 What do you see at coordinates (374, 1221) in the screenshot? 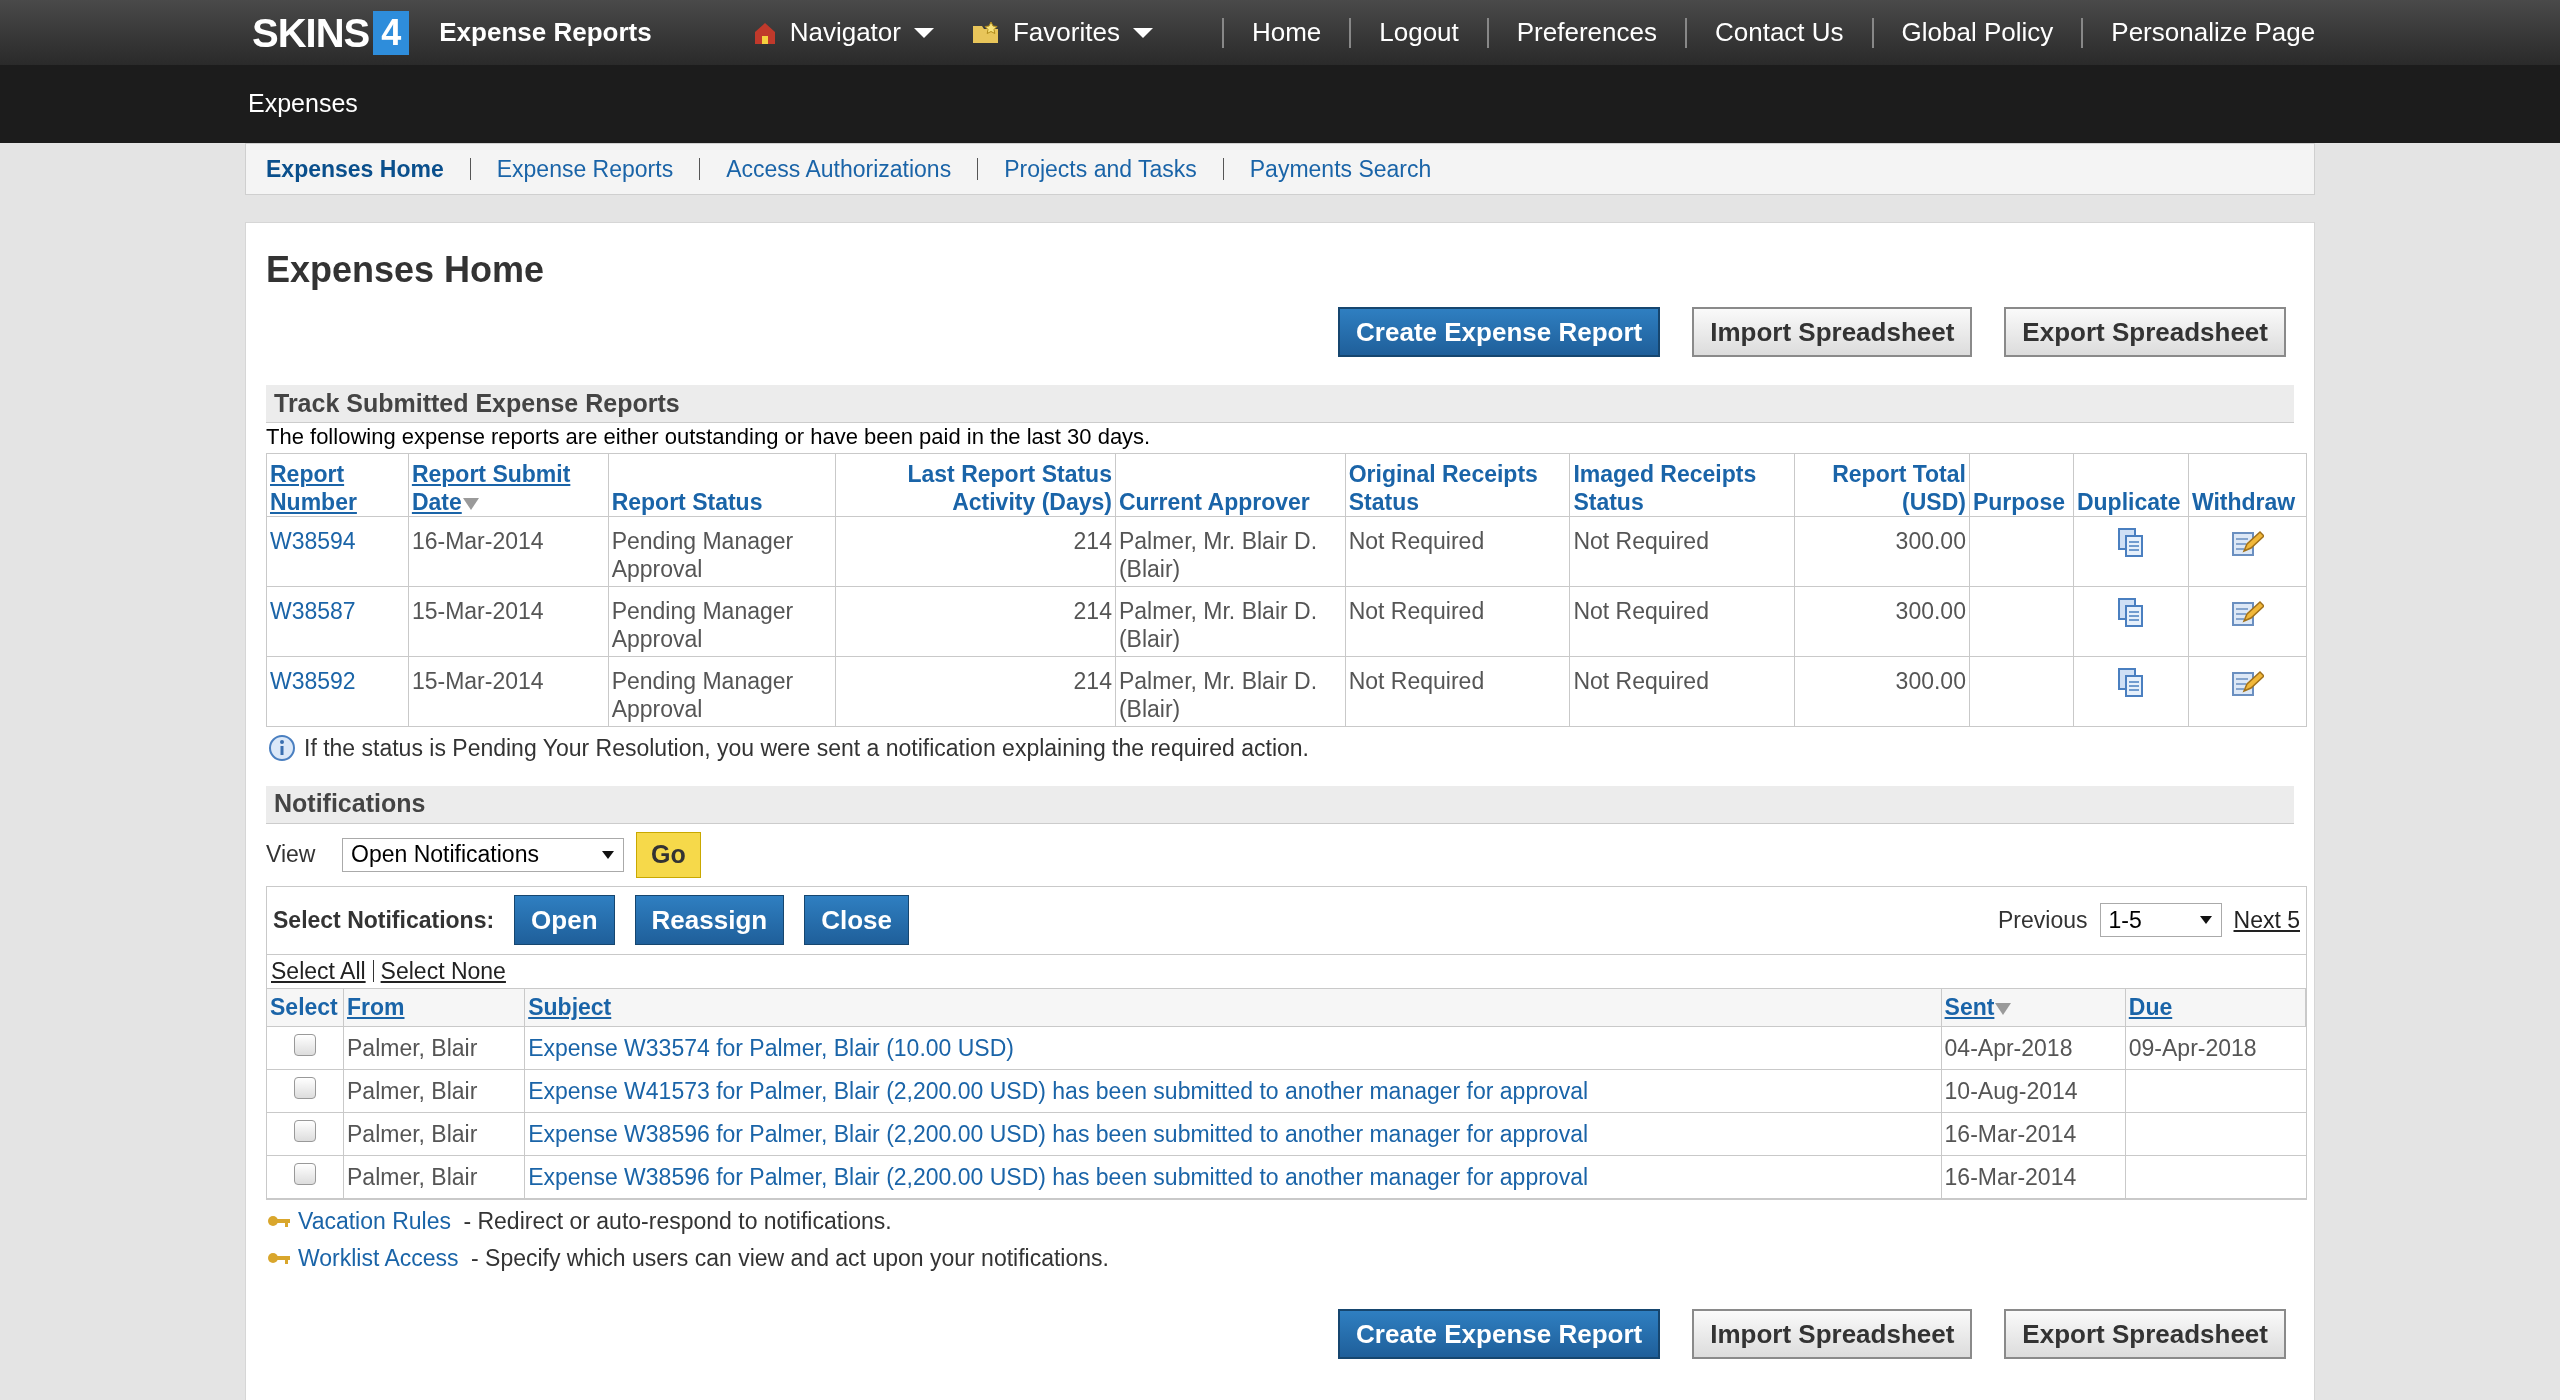
I see `settings-link: Vacation Rules` at bounding box center [374, 1221].